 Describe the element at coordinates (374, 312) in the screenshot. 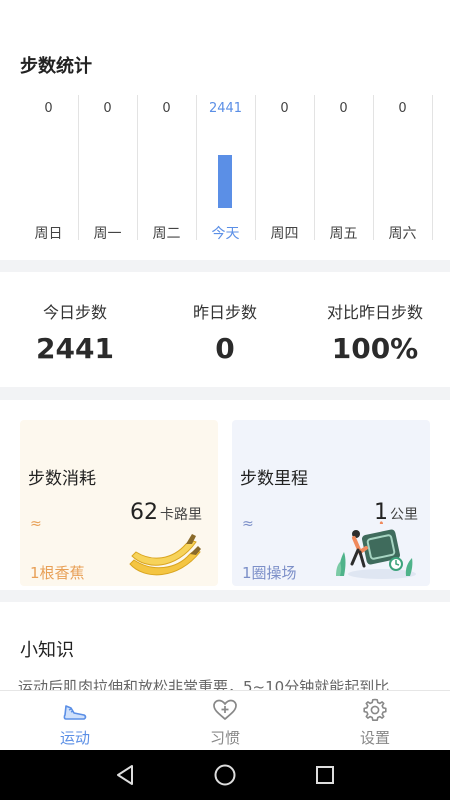

I see `compare-steps-label: 对比昨日步数` at that location.